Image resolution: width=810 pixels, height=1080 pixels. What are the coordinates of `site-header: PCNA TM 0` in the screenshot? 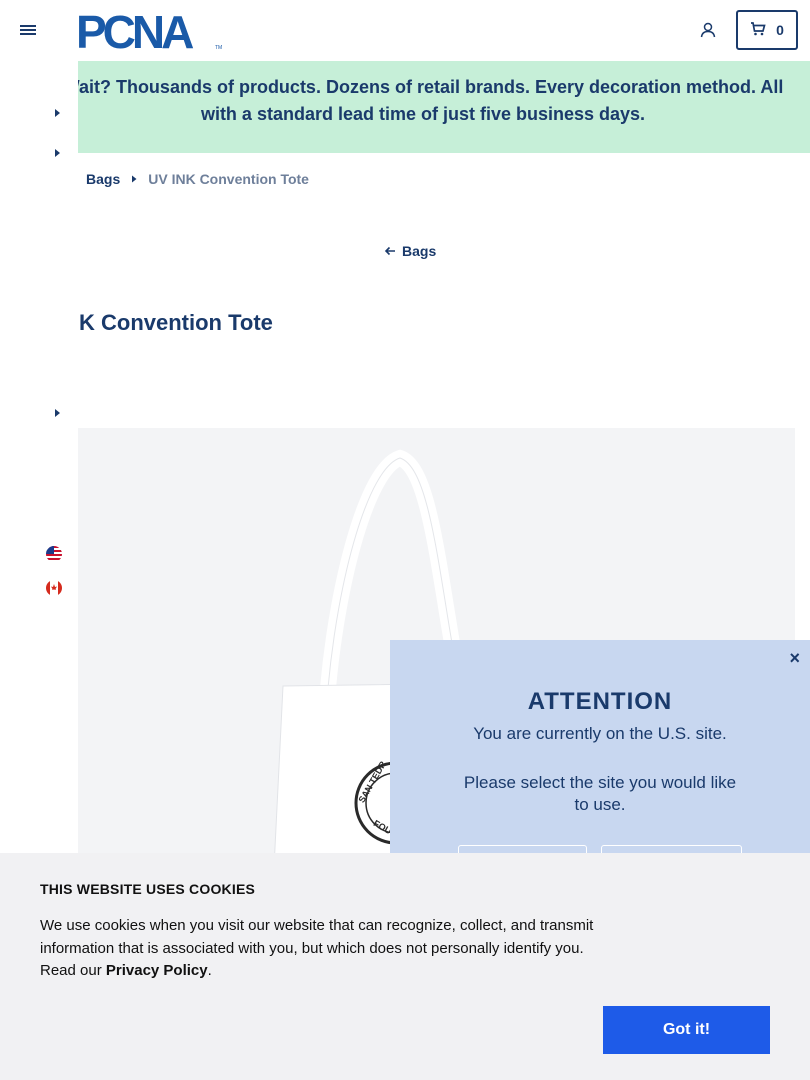 It's located at (405, 30).